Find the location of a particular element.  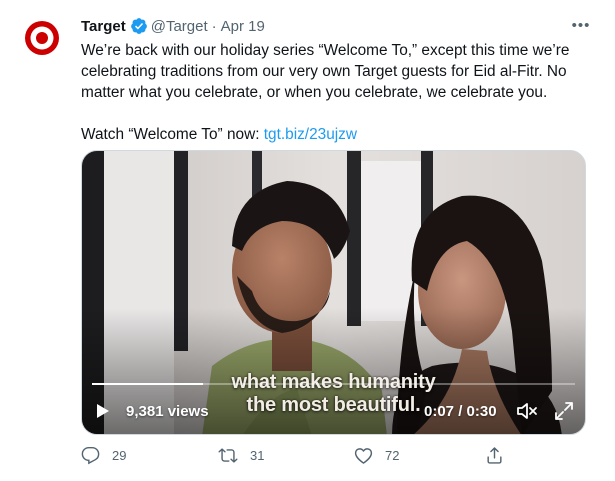

verified-badge-icon is located at coordinates (139, 26).